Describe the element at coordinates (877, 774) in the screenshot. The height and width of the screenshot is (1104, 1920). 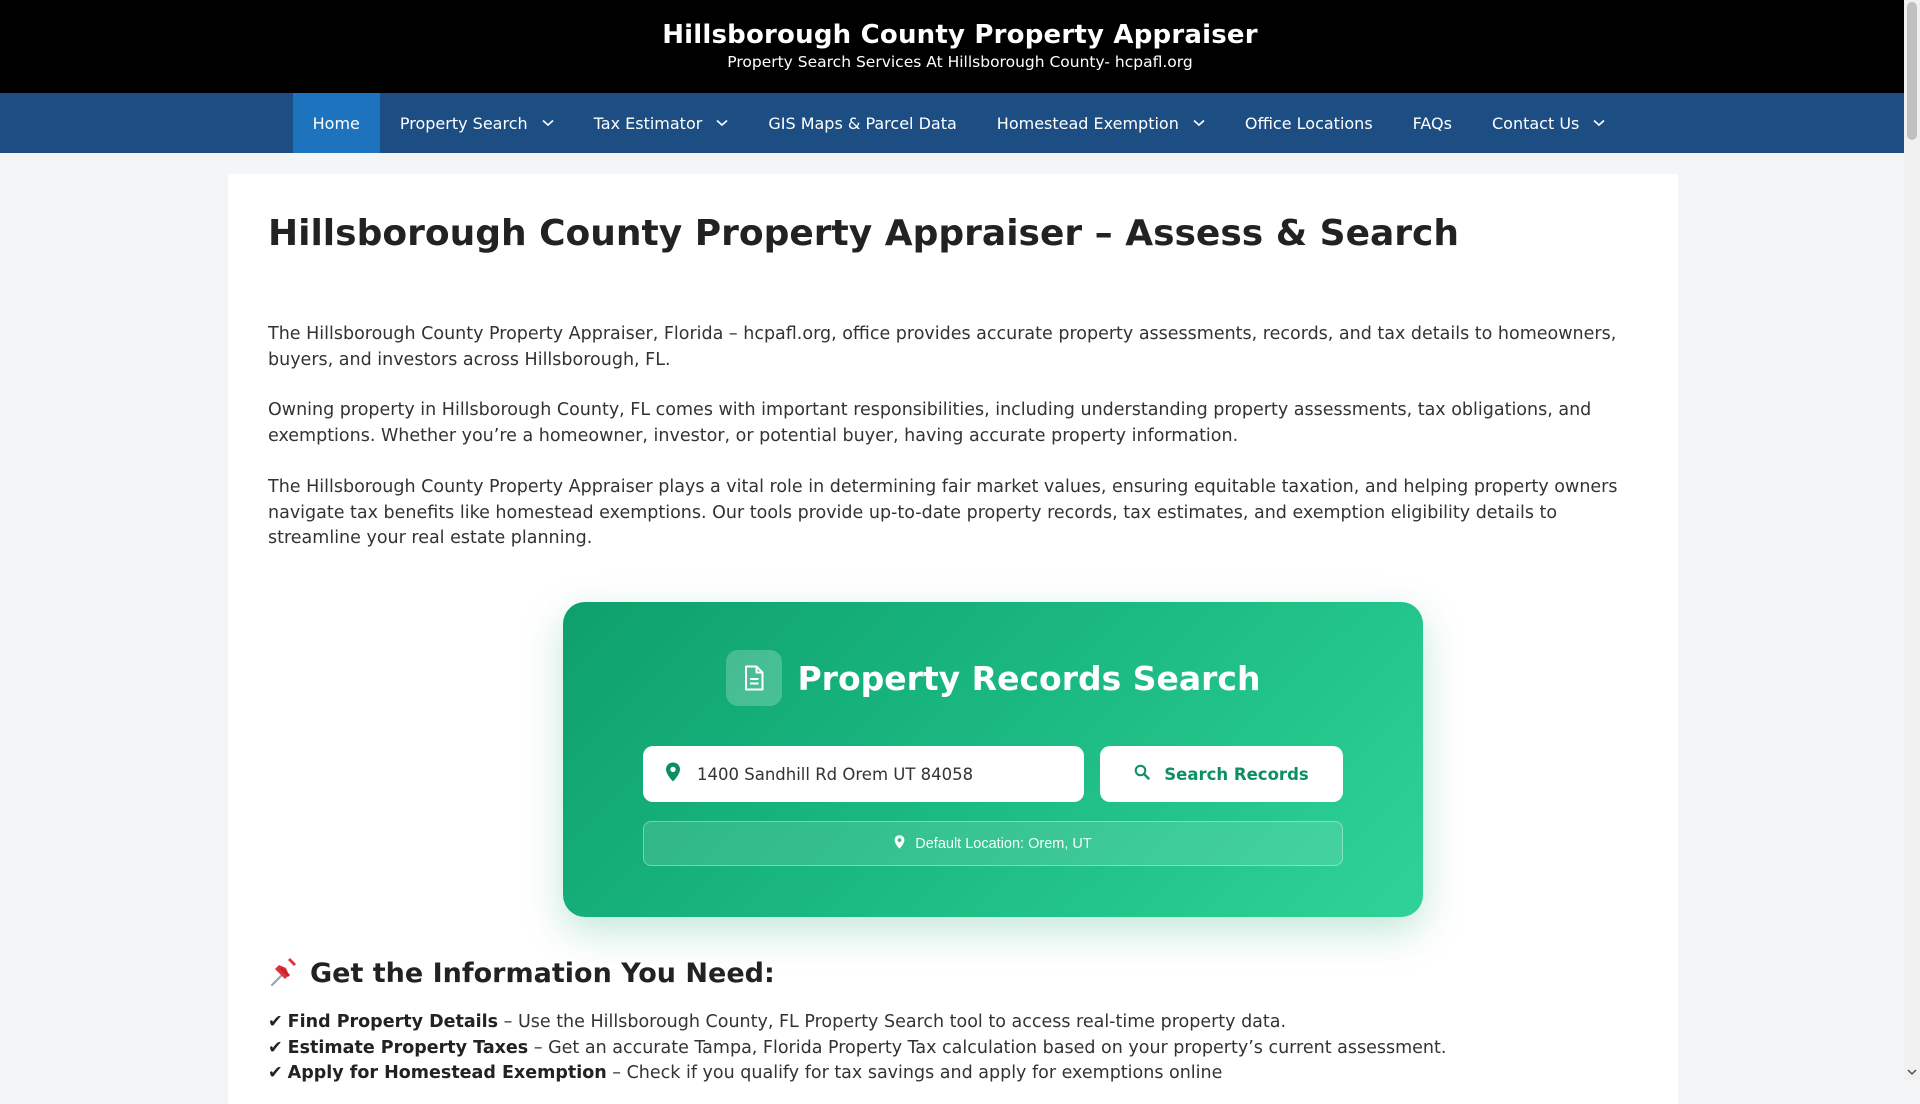
I see `address-input` at that location.